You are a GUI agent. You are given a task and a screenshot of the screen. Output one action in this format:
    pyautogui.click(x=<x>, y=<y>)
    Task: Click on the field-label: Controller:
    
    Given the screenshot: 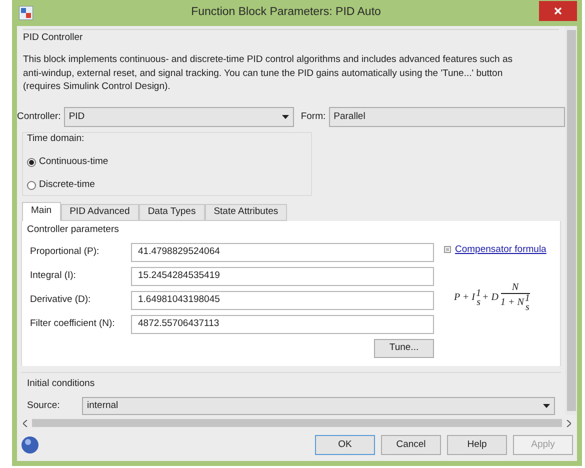 What is the action you would take?
    pyautogui.click(x=39, y=117)
    